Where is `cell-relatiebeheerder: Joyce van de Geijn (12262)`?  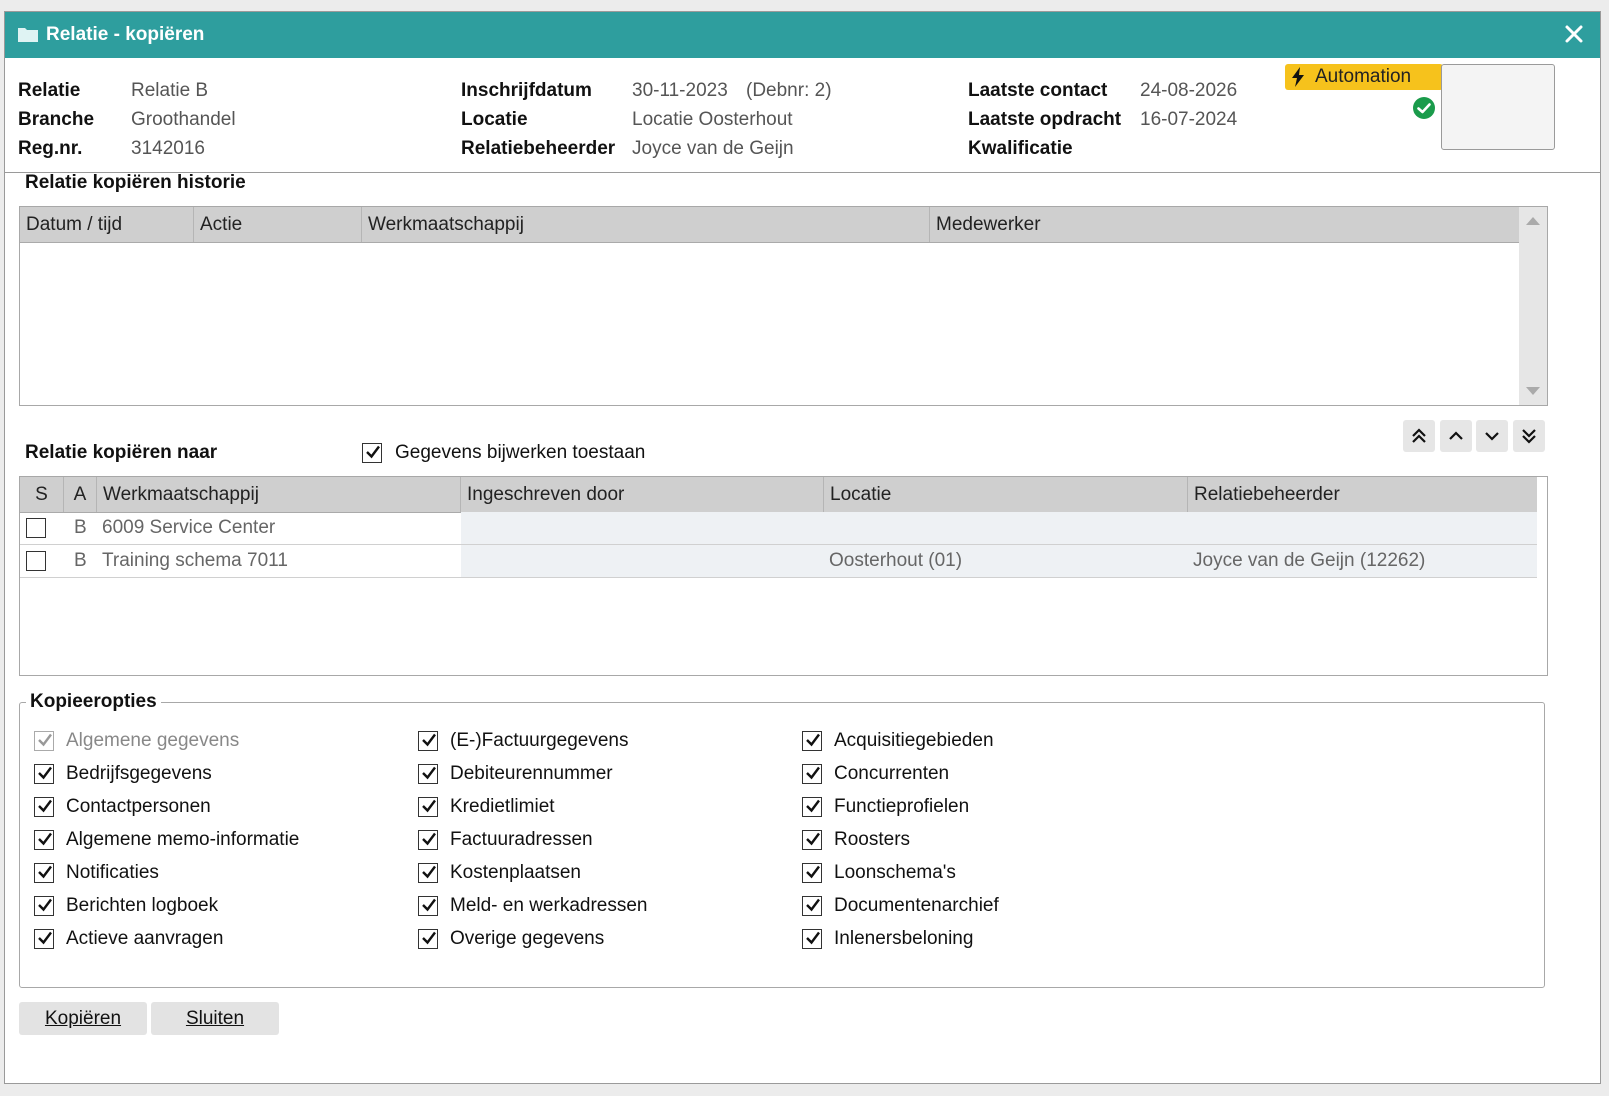 cell-relatiebeheerder: Joyce van de Geijn (12262) is located at coordinates (1309, 560).